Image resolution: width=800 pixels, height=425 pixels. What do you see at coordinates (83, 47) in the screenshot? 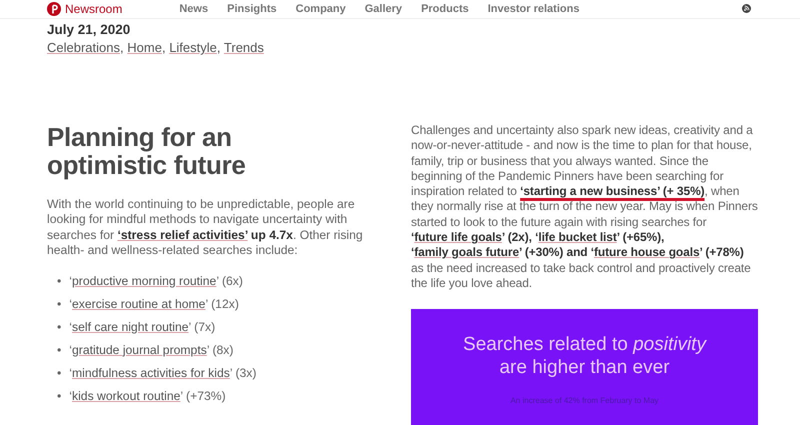
I see `tag-link: Celebrations` at bounding box center [83, 47].